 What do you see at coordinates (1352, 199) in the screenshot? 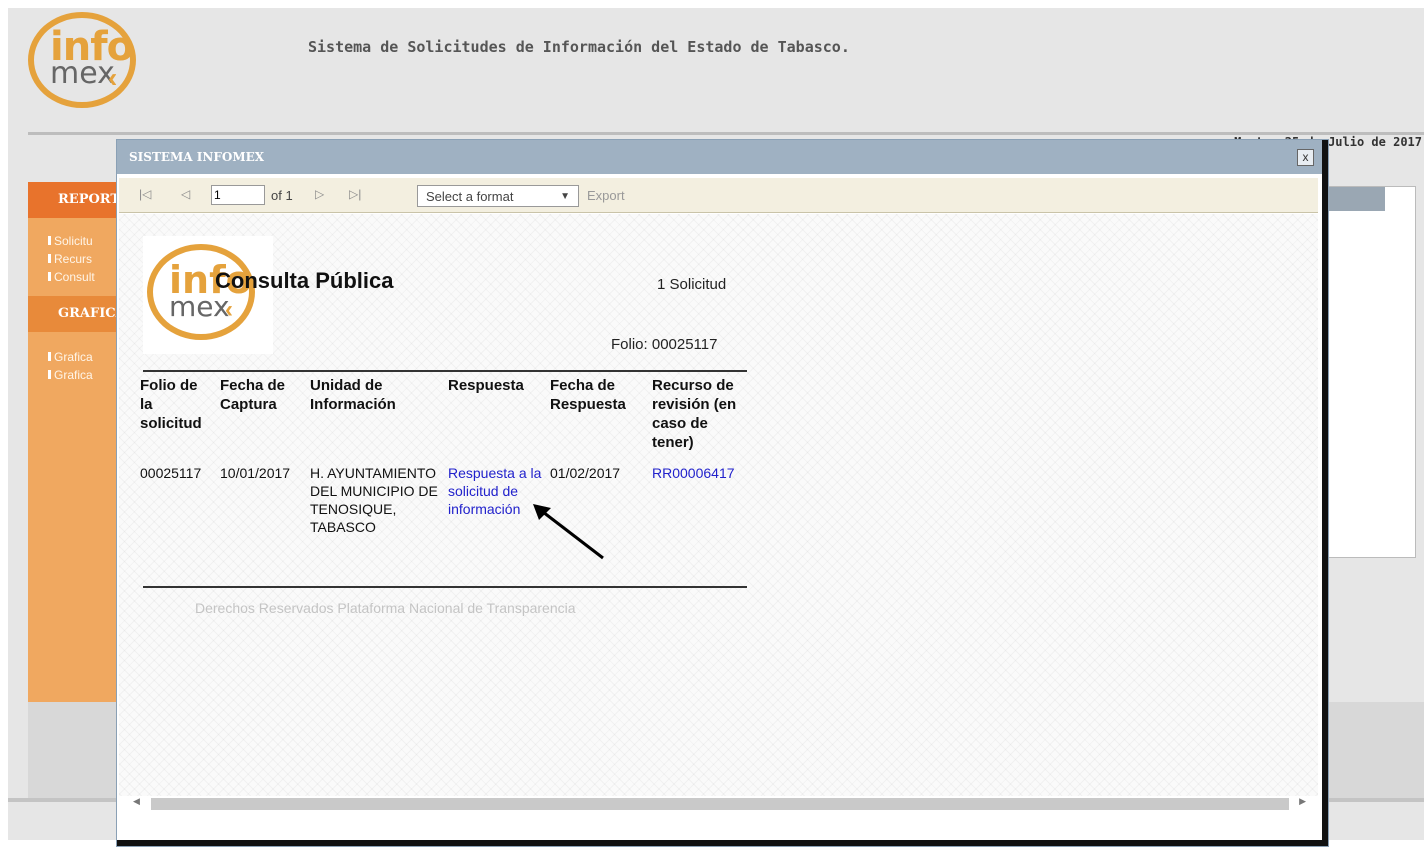
I see `background-panel-bar` at bounding box center [1352, 199].